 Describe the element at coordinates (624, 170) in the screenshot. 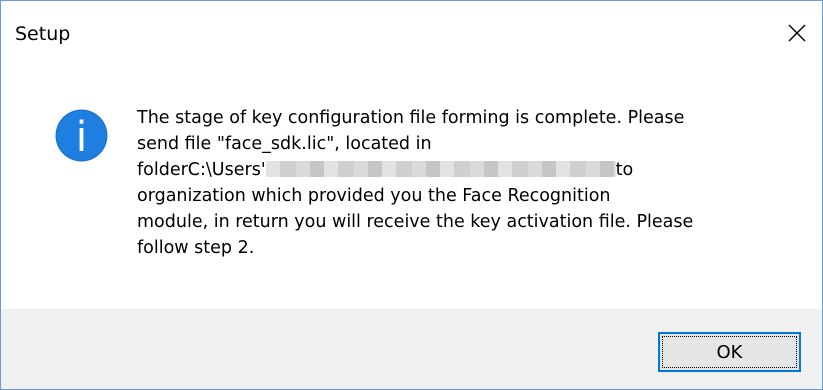

I see `path-suffix: to` at that location.